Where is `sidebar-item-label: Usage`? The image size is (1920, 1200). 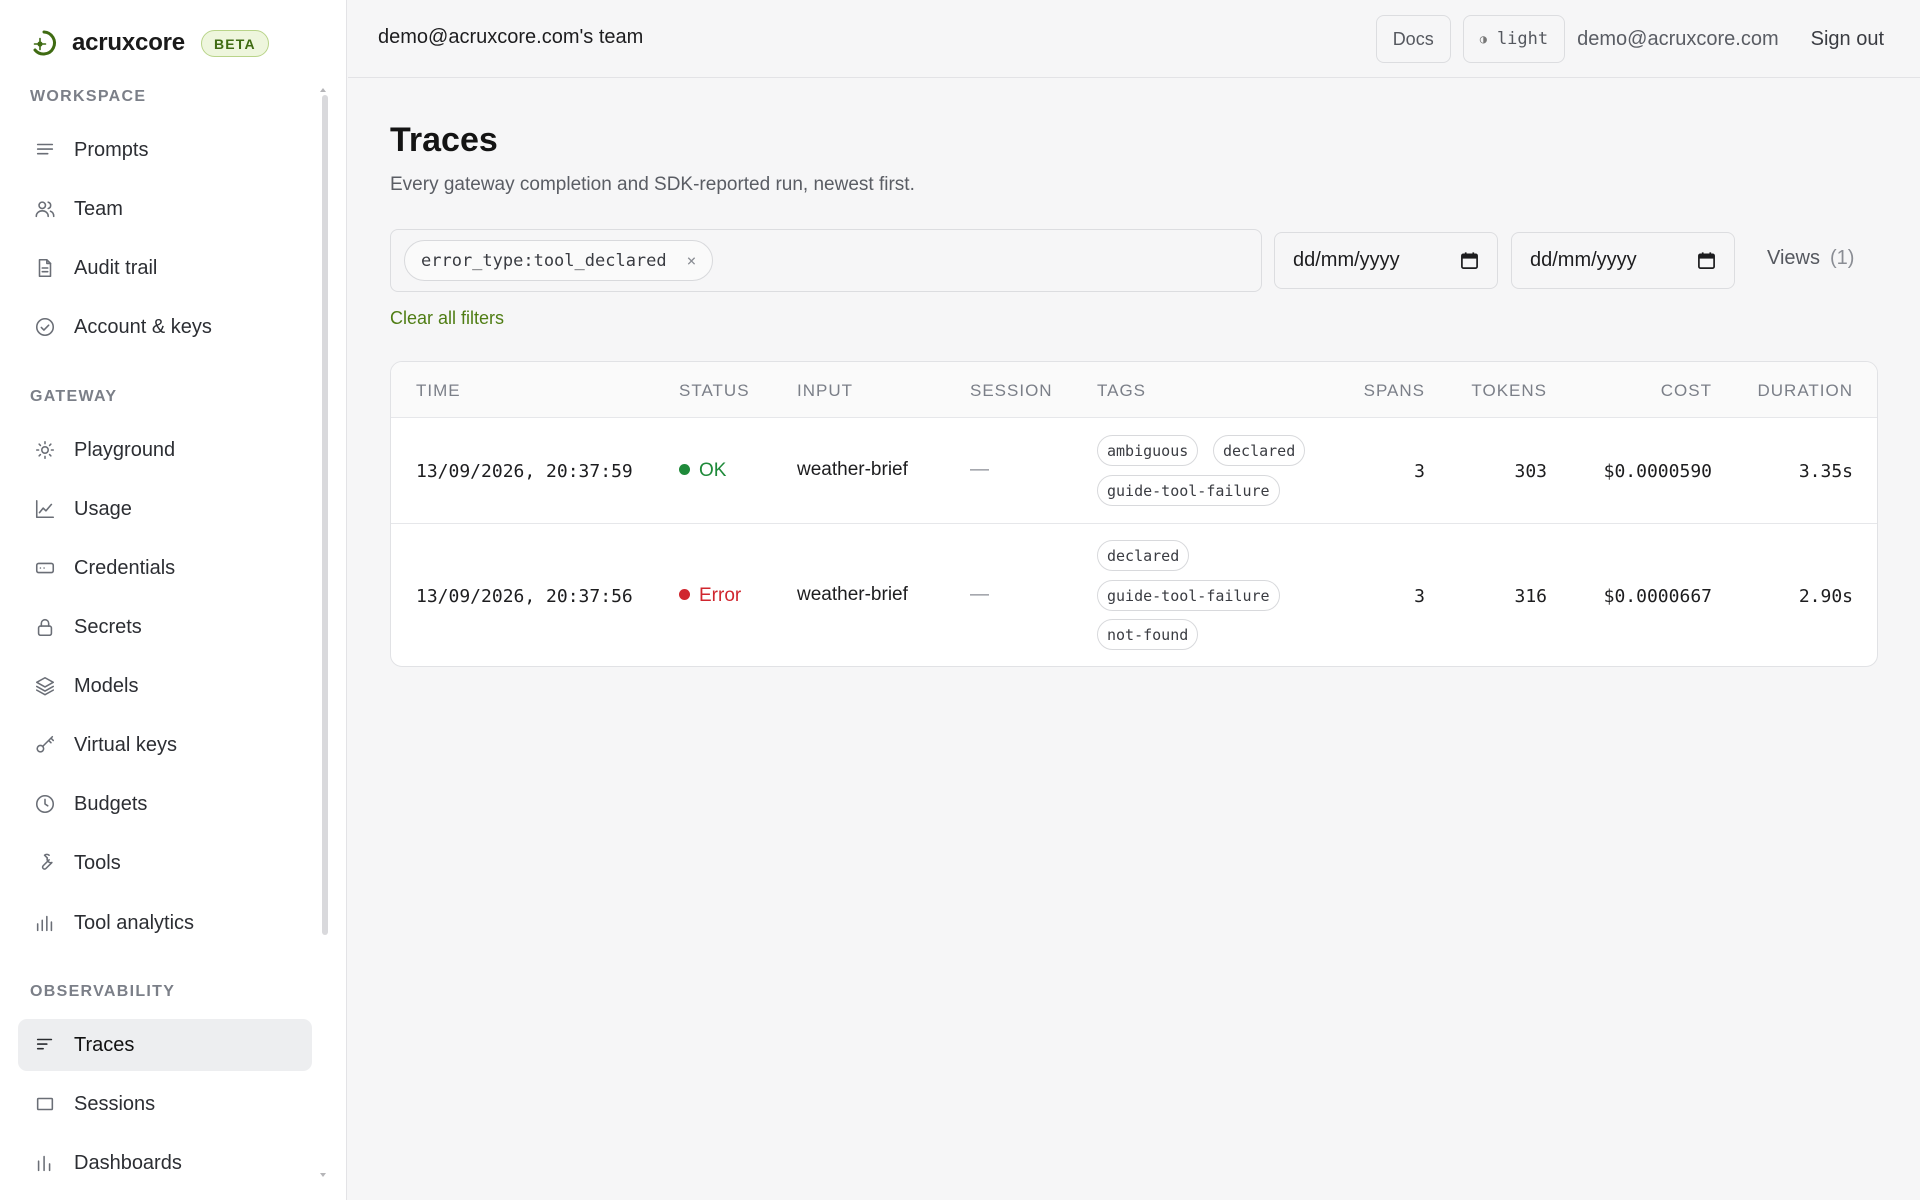
sidebar-item-label: Usage is located at coordinates (103, 508).